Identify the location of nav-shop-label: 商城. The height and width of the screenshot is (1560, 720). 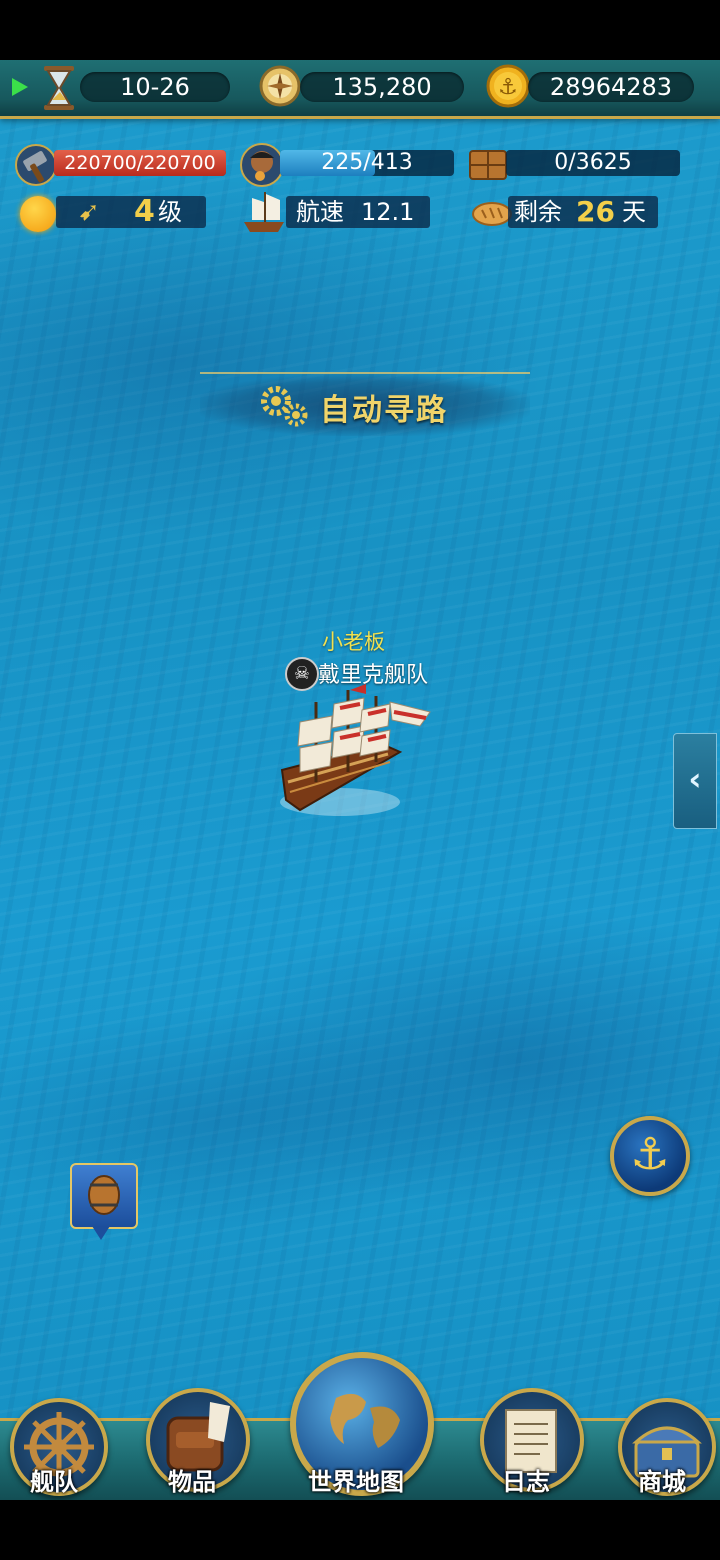
(662, 1482).